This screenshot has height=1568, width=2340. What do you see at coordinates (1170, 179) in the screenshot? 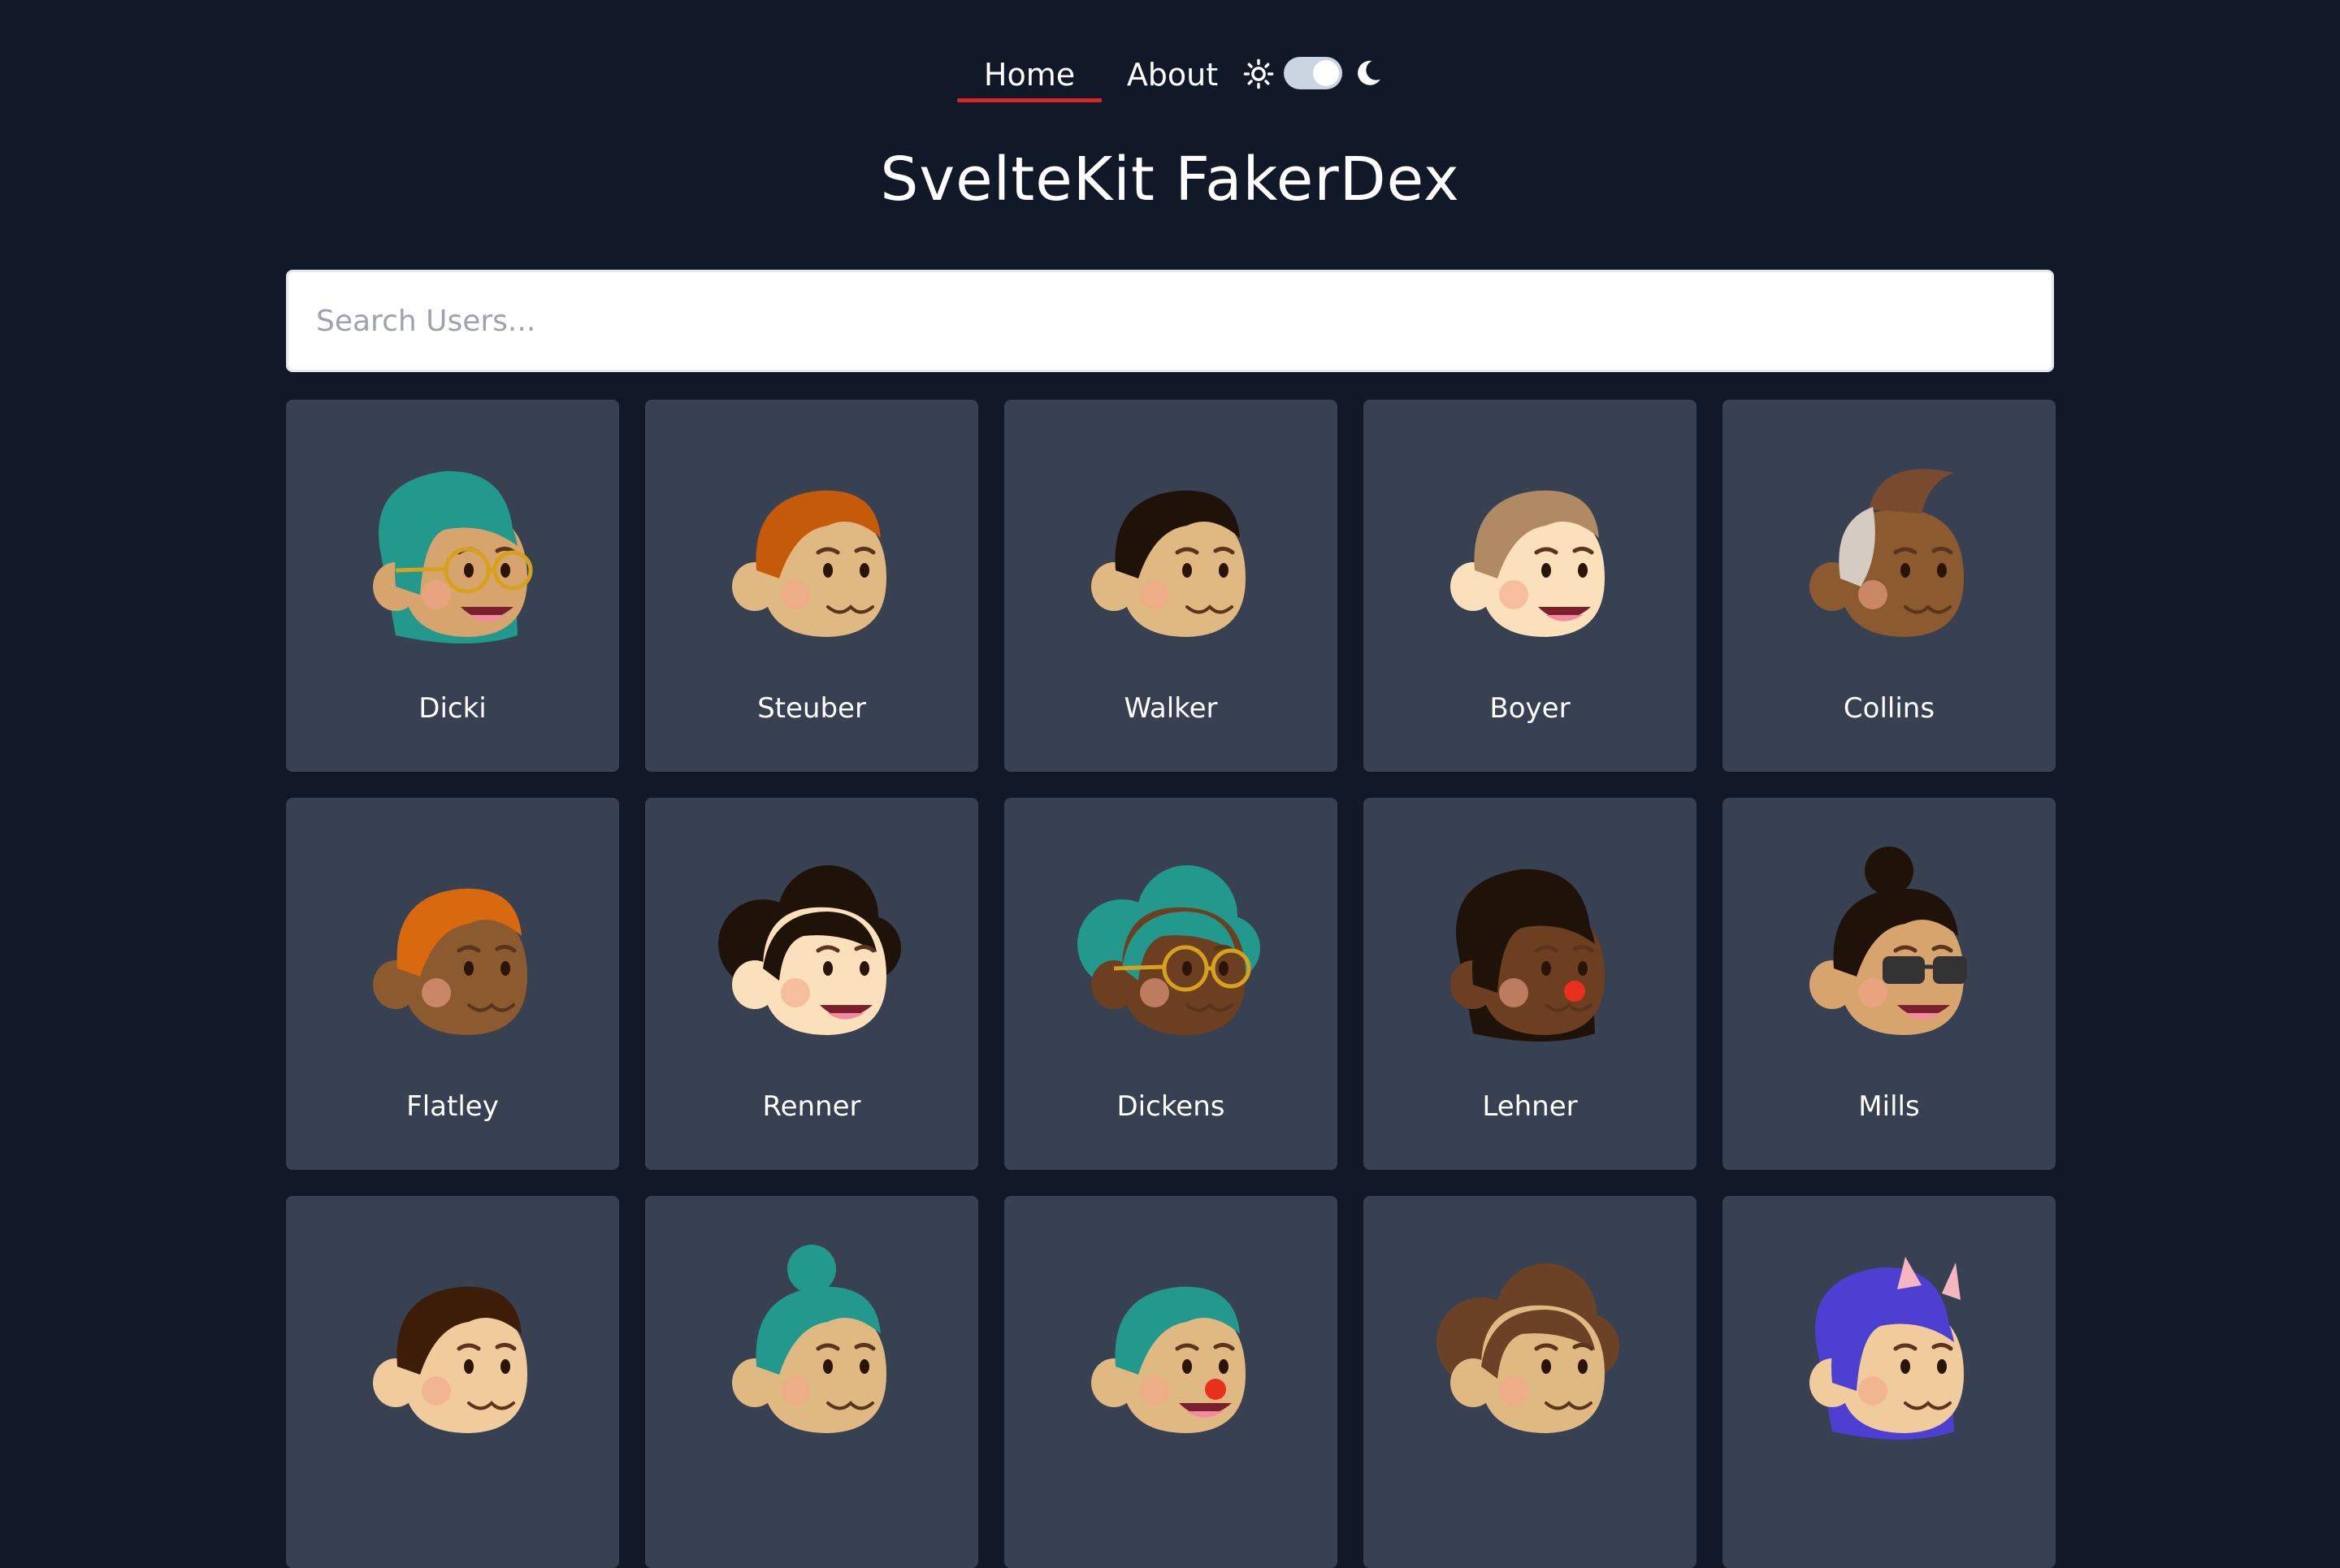
I see `page-title: SvelteKit FakerDex` at bounding box center [1170, 179].